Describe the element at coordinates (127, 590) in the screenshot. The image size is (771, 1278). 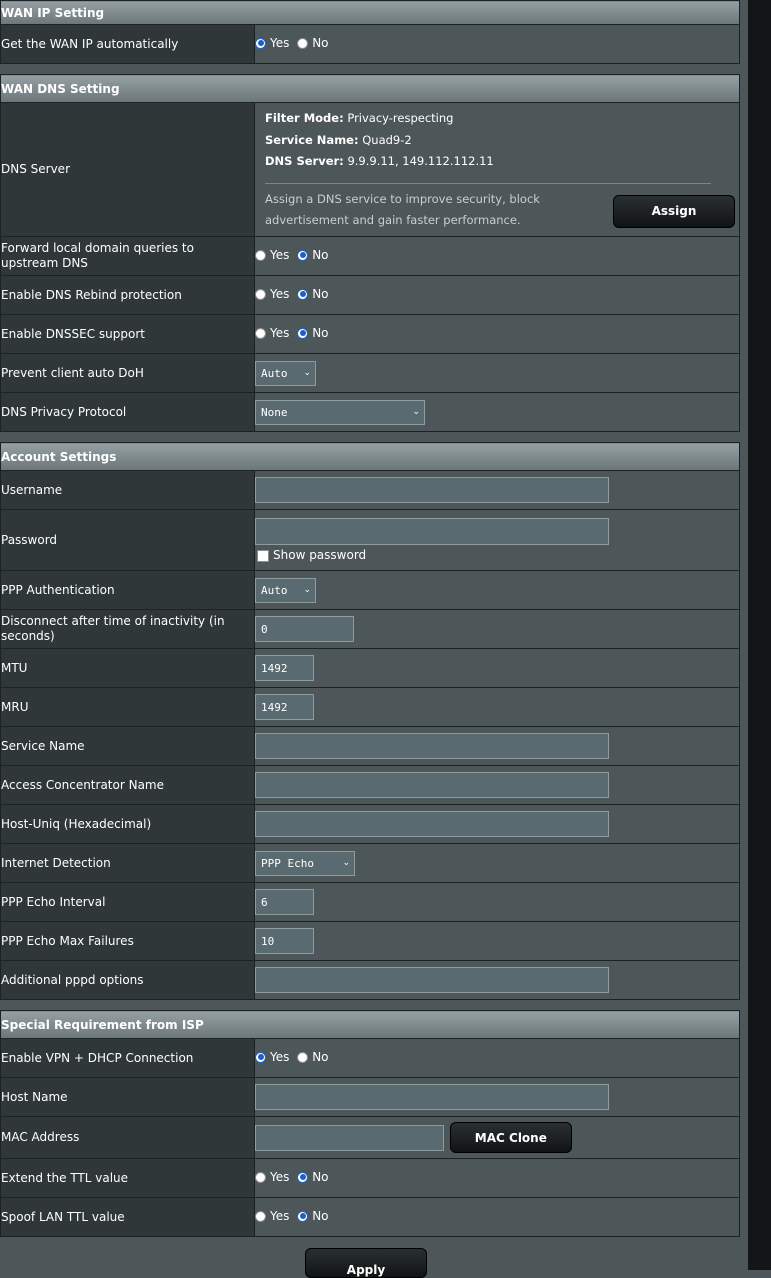
I see `ppp-auth-label: PPP Authentication` at that location.